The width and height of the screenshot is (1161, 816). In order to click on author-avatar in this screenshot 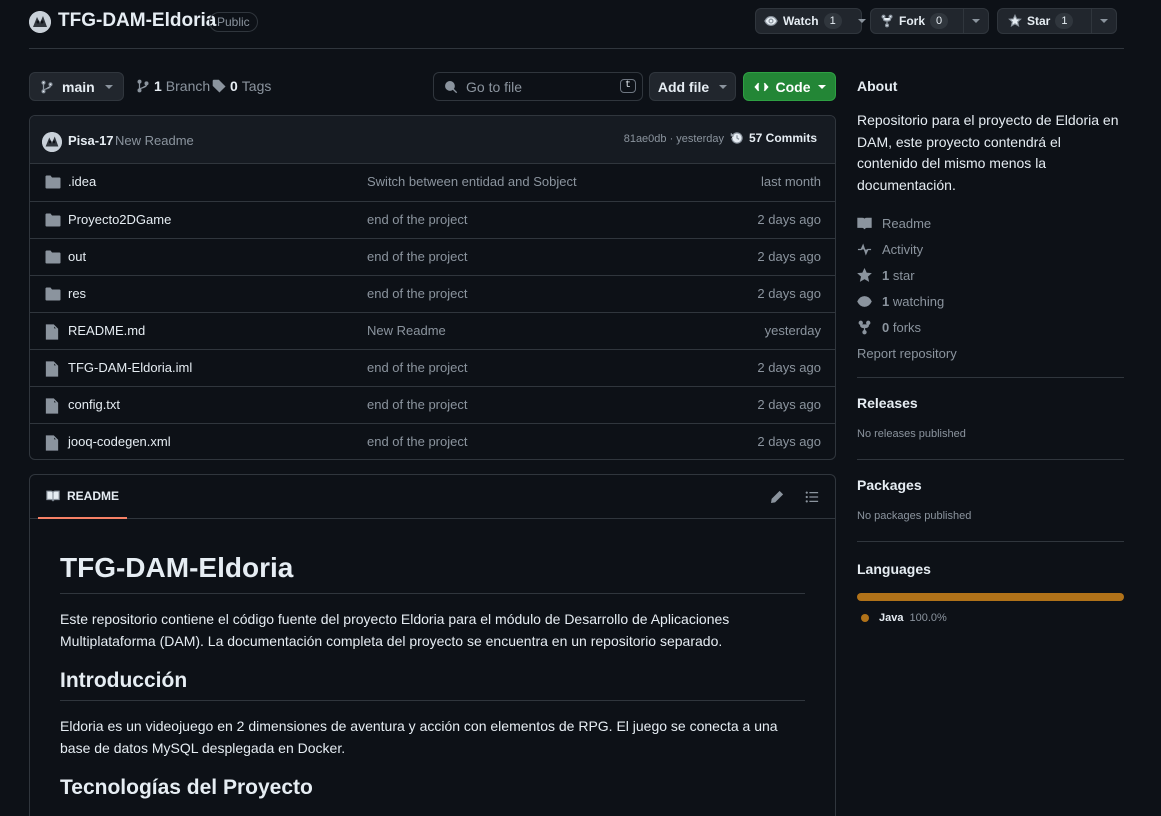, I will do `click(52, 142)`.